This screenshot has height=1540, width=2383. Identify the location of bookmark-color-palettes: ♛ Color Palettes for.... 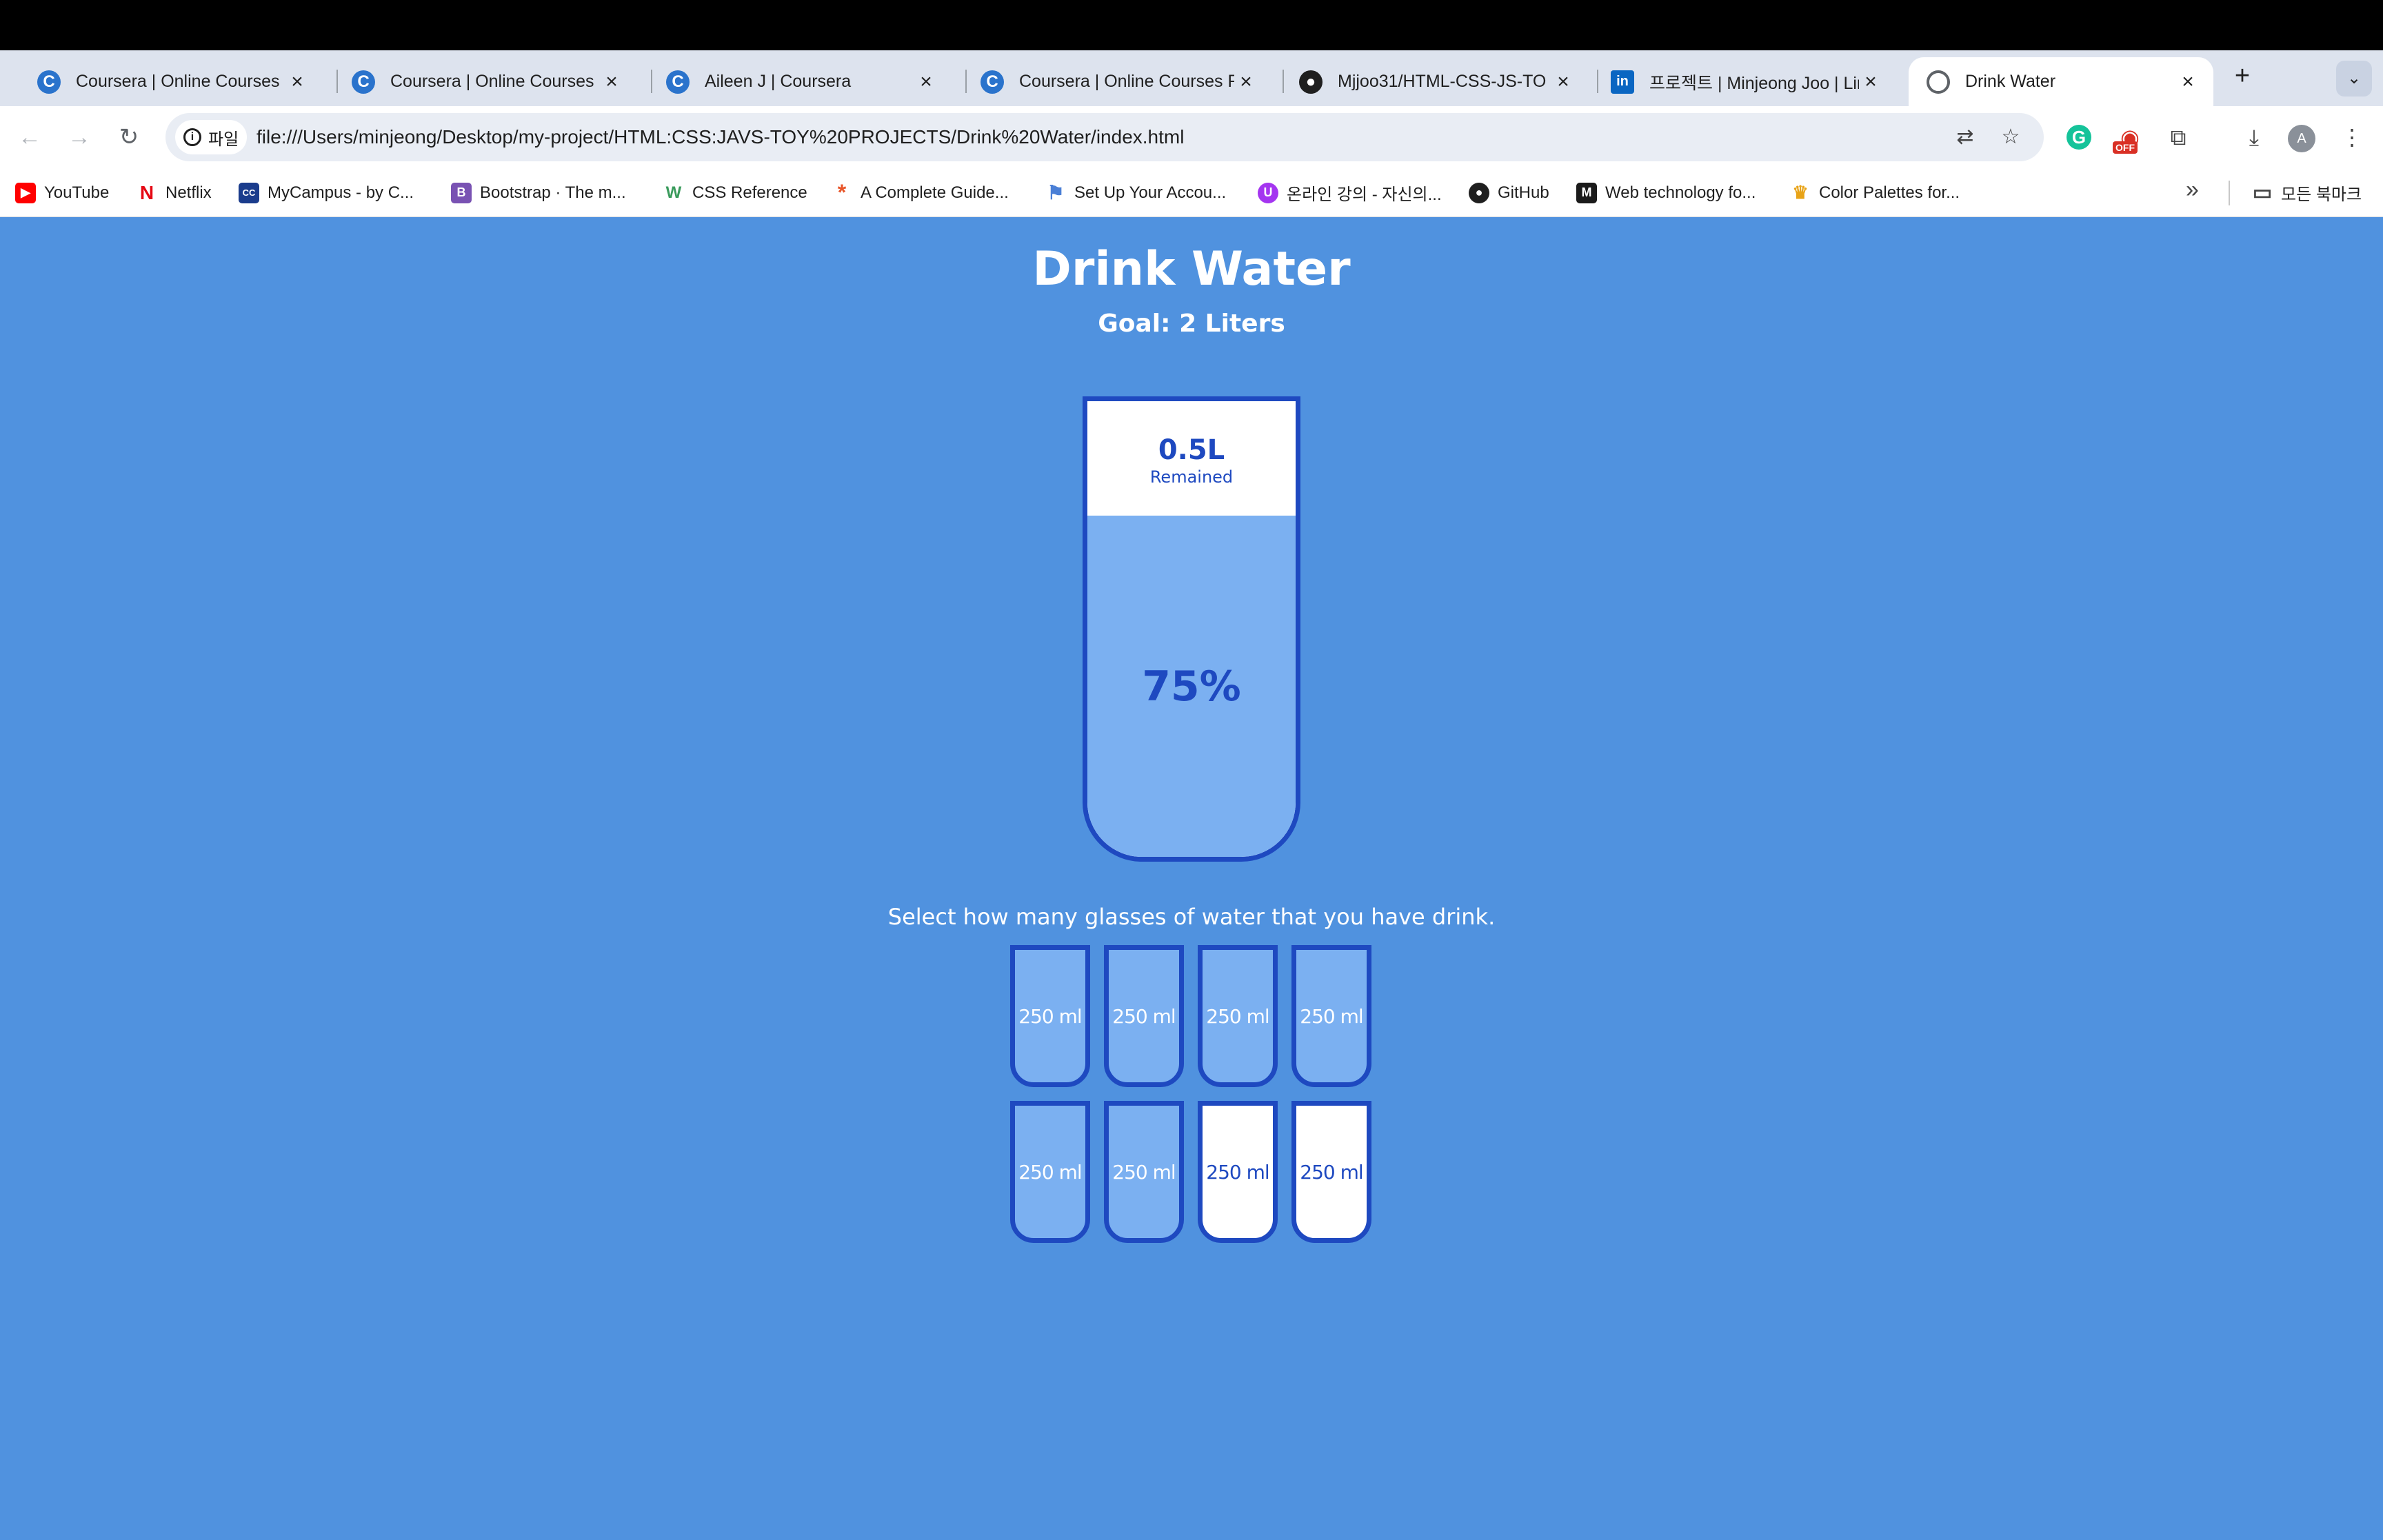
(1875, 193).